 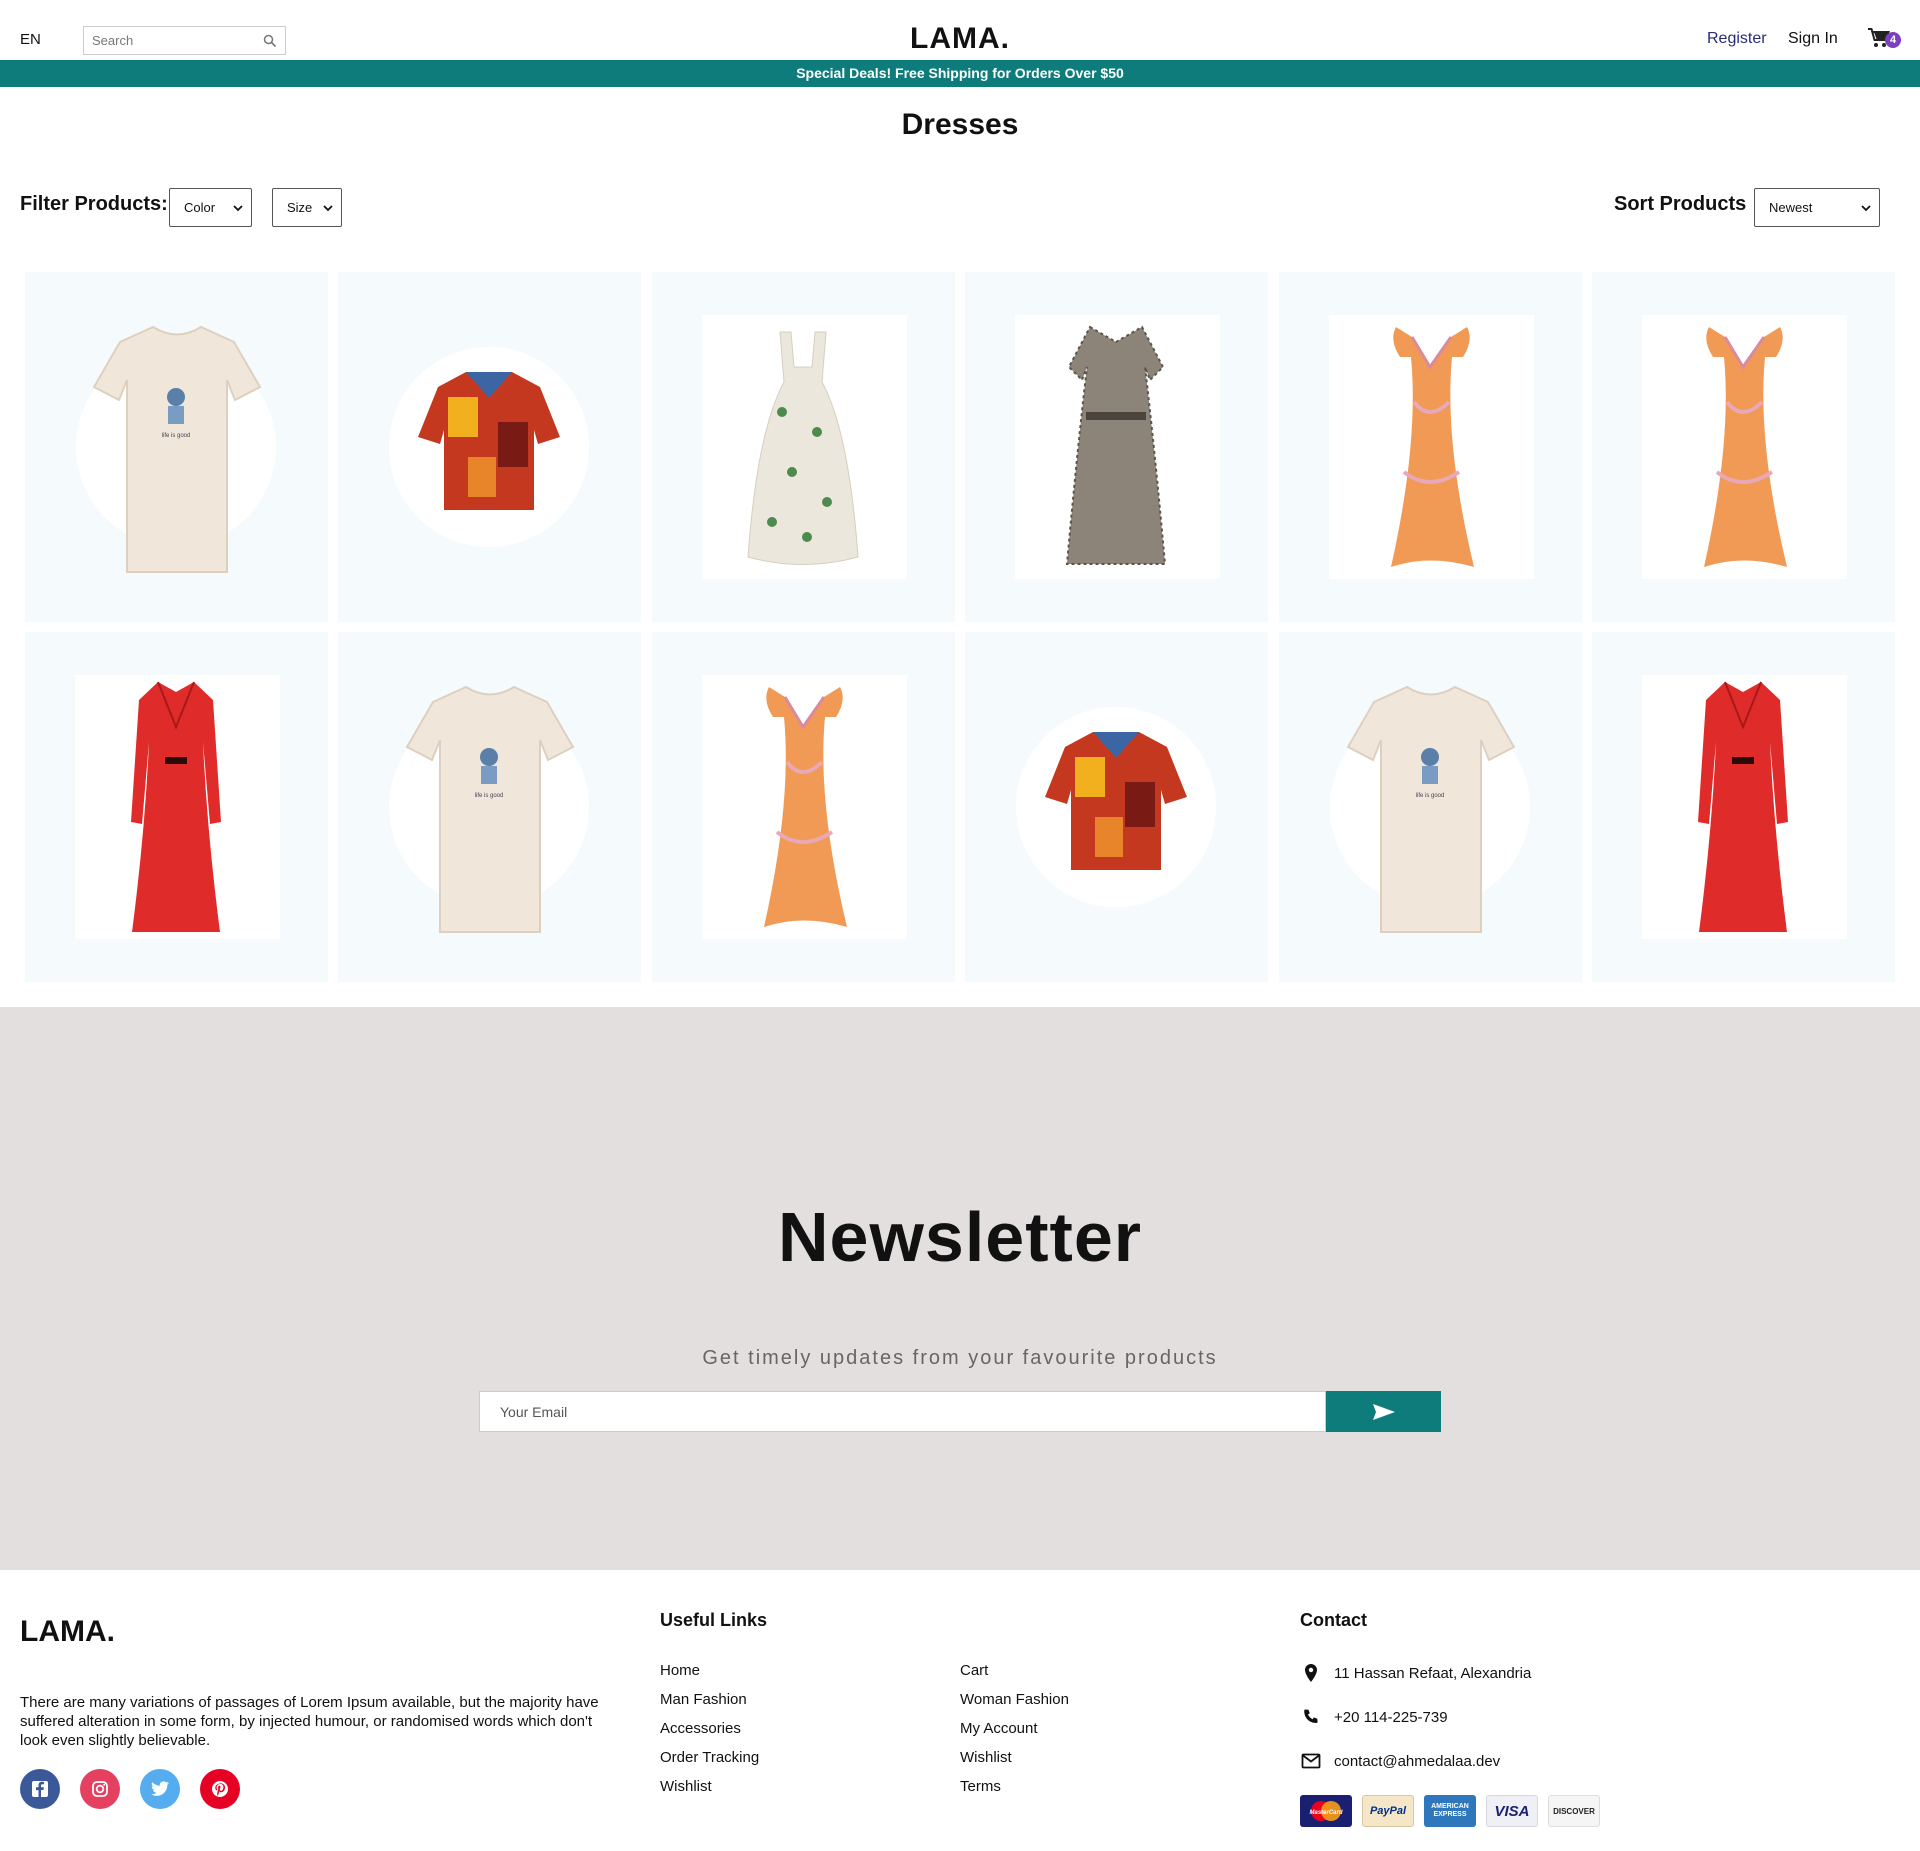 What do you see at coordinates (270, 41) in the screenshot?
I see `search-icon` at bounding box center [270, 41].